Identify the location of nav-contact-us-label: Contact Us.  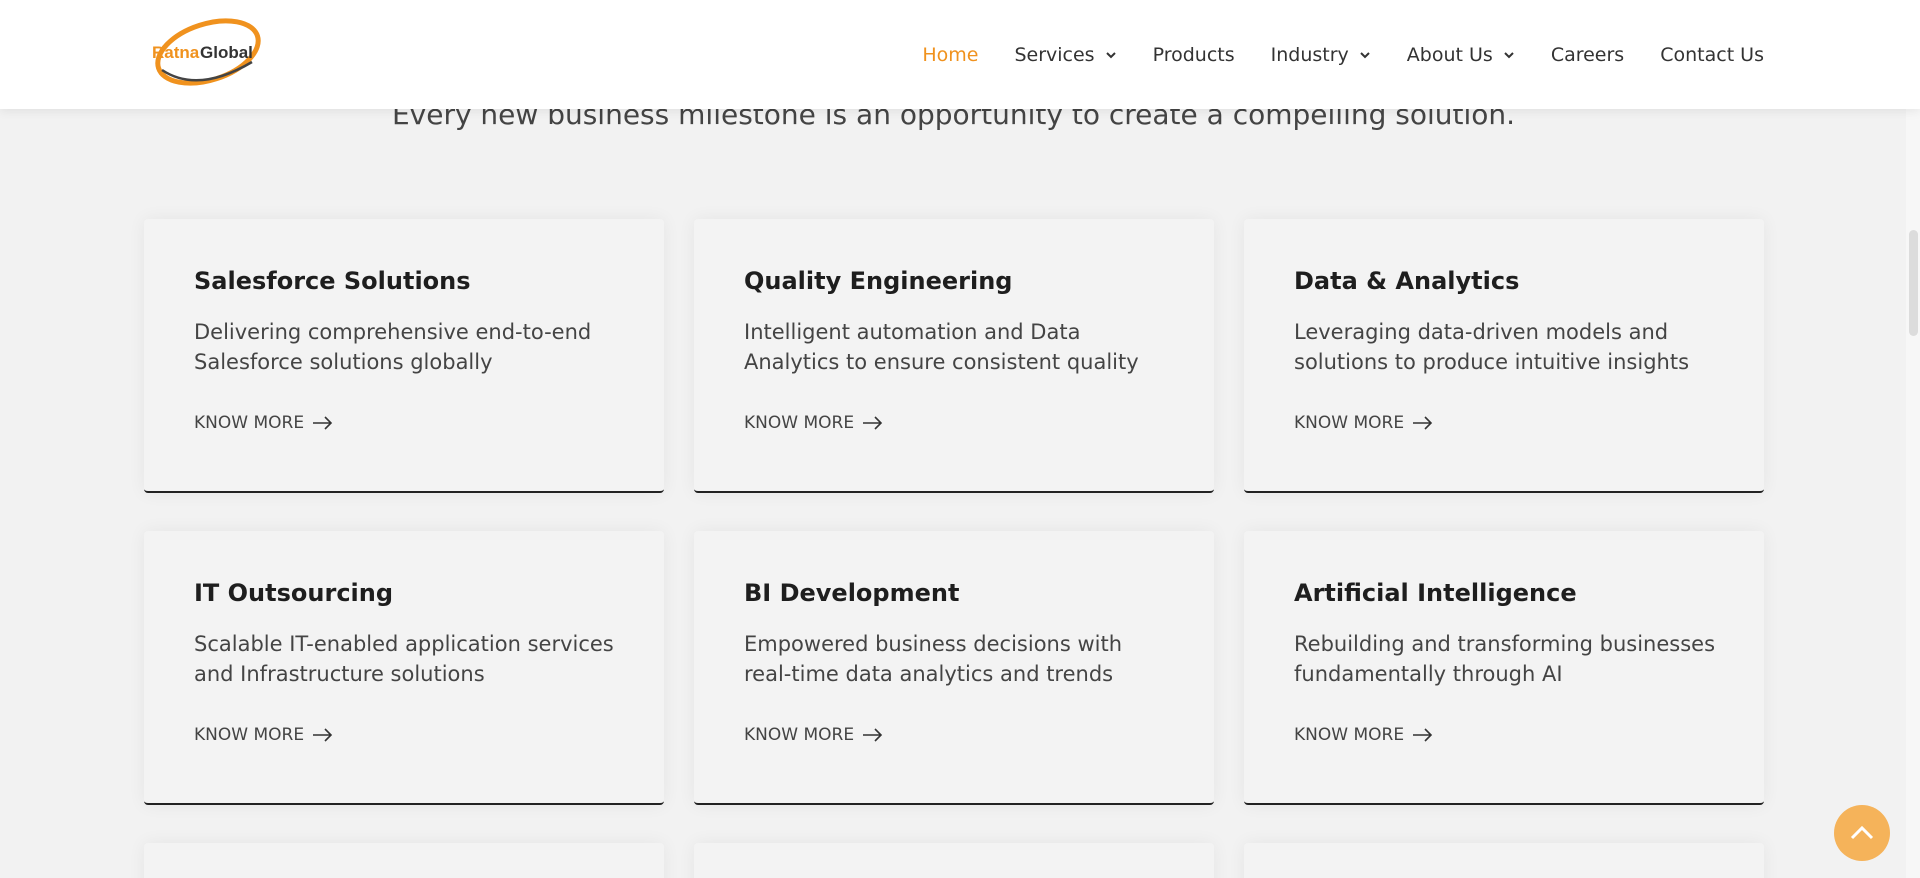
(1712, 54).